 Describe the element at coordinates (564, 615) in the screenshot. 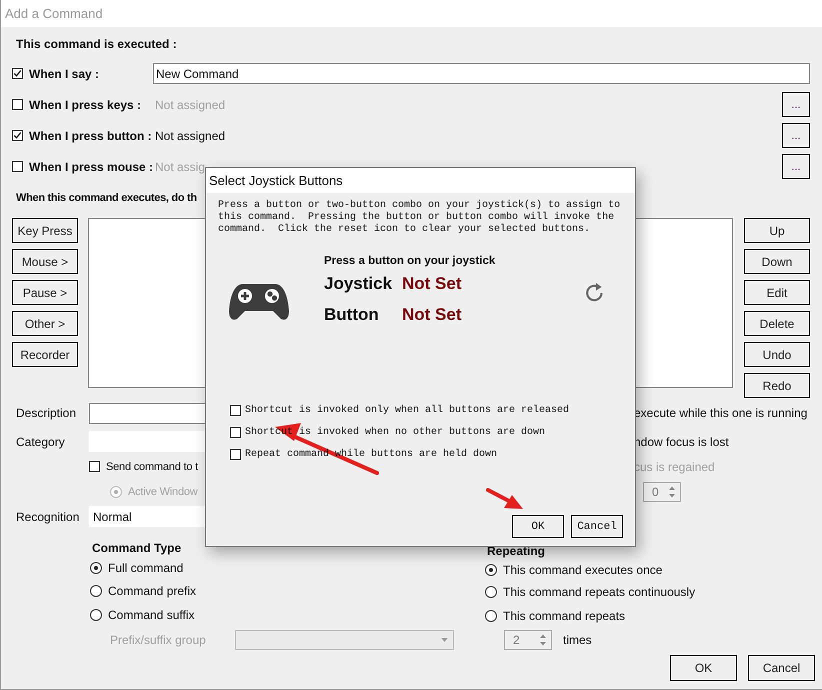

I see `radio-label: This command repeats` at that location.